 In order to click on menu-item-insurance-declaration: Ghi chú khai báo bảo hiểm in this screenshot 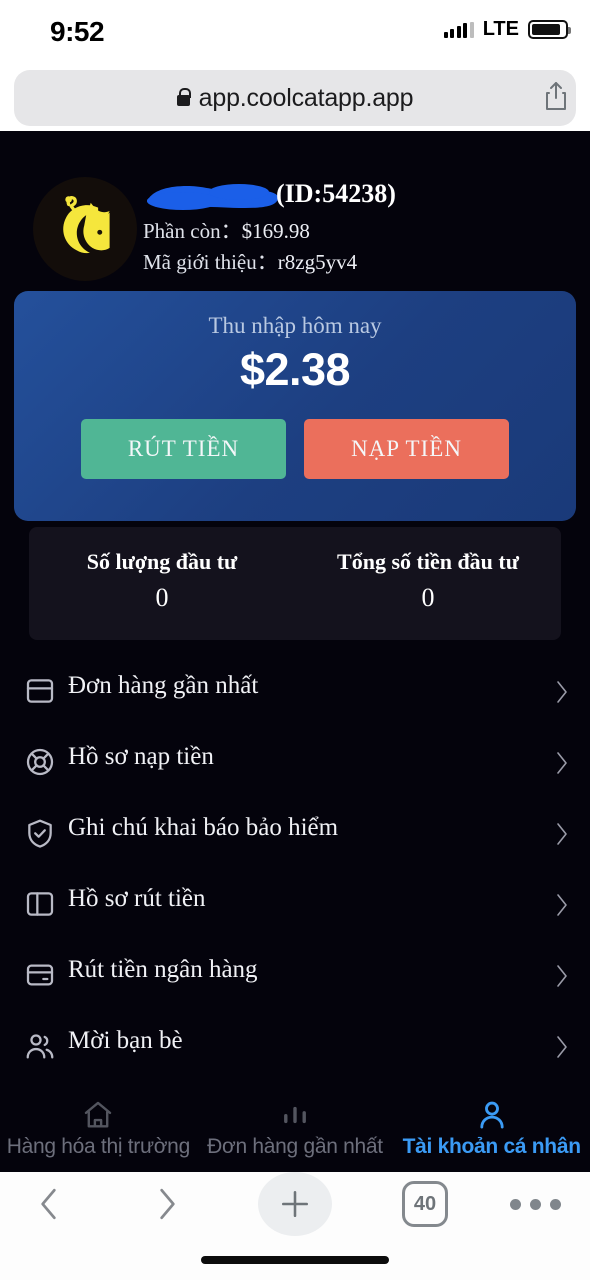, I will do `click(295, 833)`.